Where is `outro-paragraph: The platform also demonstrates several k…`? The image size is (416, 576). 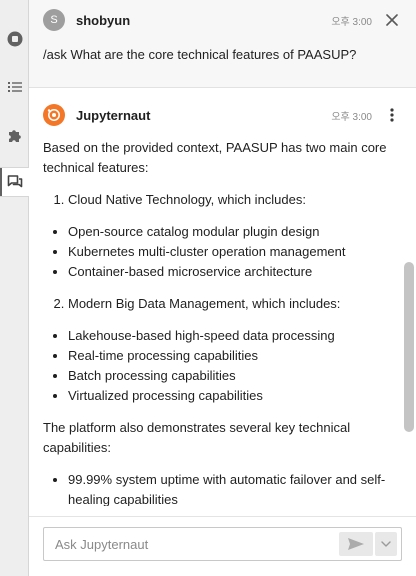
outro-paragraph: The platform also demonstrates several k… is located at coordinates (197, 437).